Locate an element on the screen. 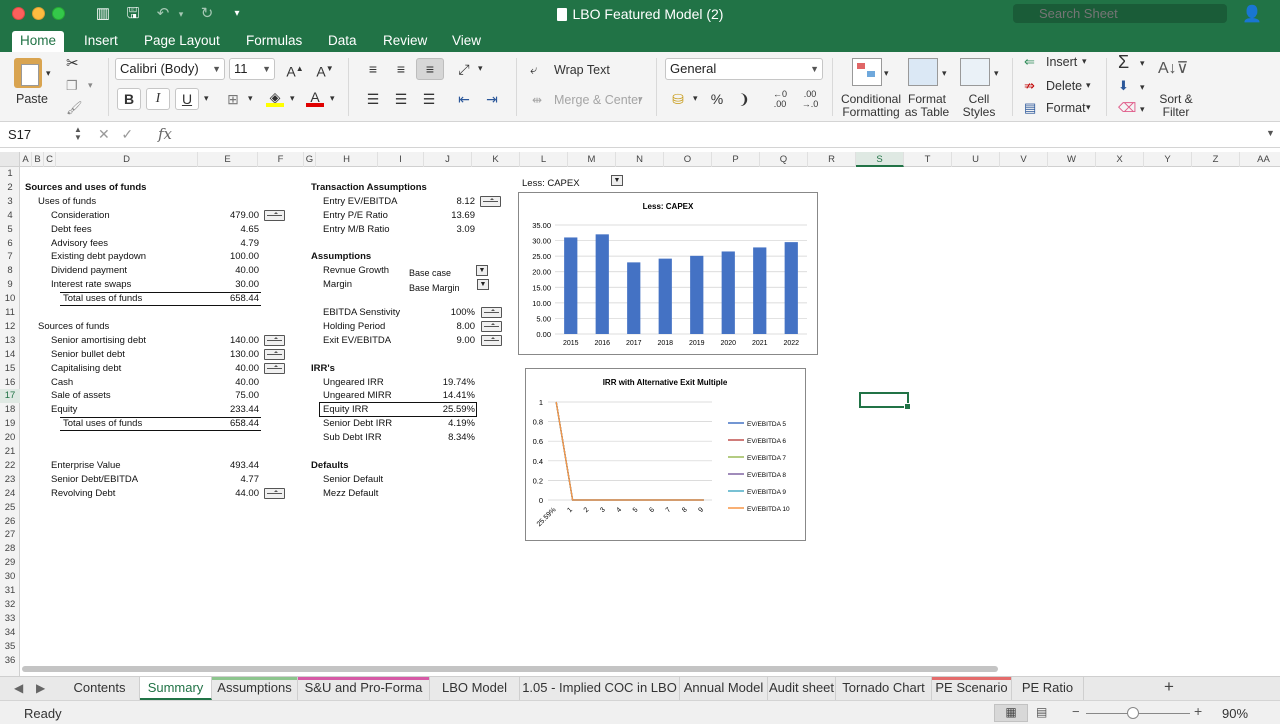 This screenshot has width=1280, height=724. uses-label: Advisory fees is located at coordinates (79, 244).